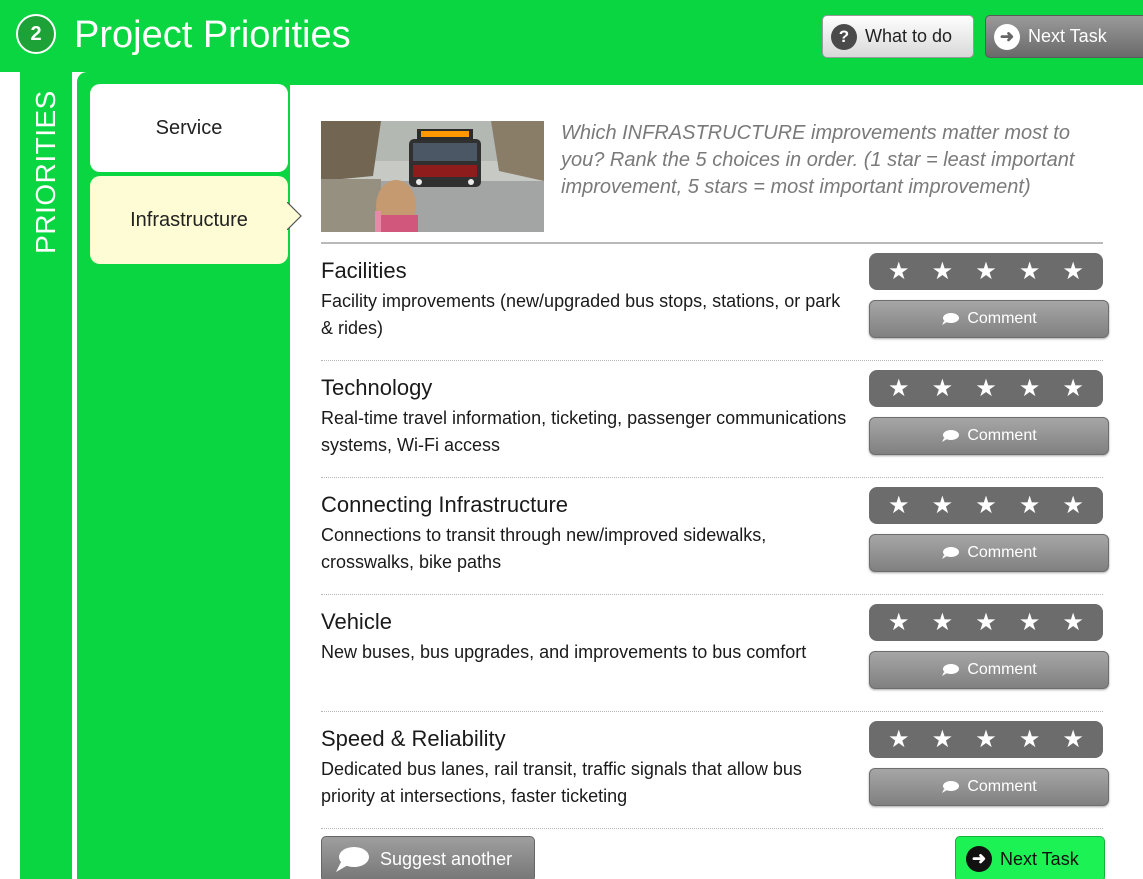  I want to click on item-title-technology: Technology, so click(377, 387).